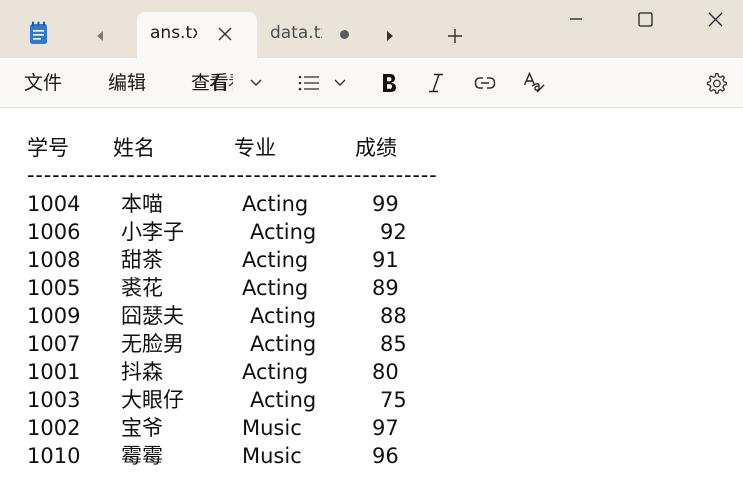 The height and width of the screenshot is (487, 743). I want to click on title-bar: ans.txt data.txt, so click(371, 29).